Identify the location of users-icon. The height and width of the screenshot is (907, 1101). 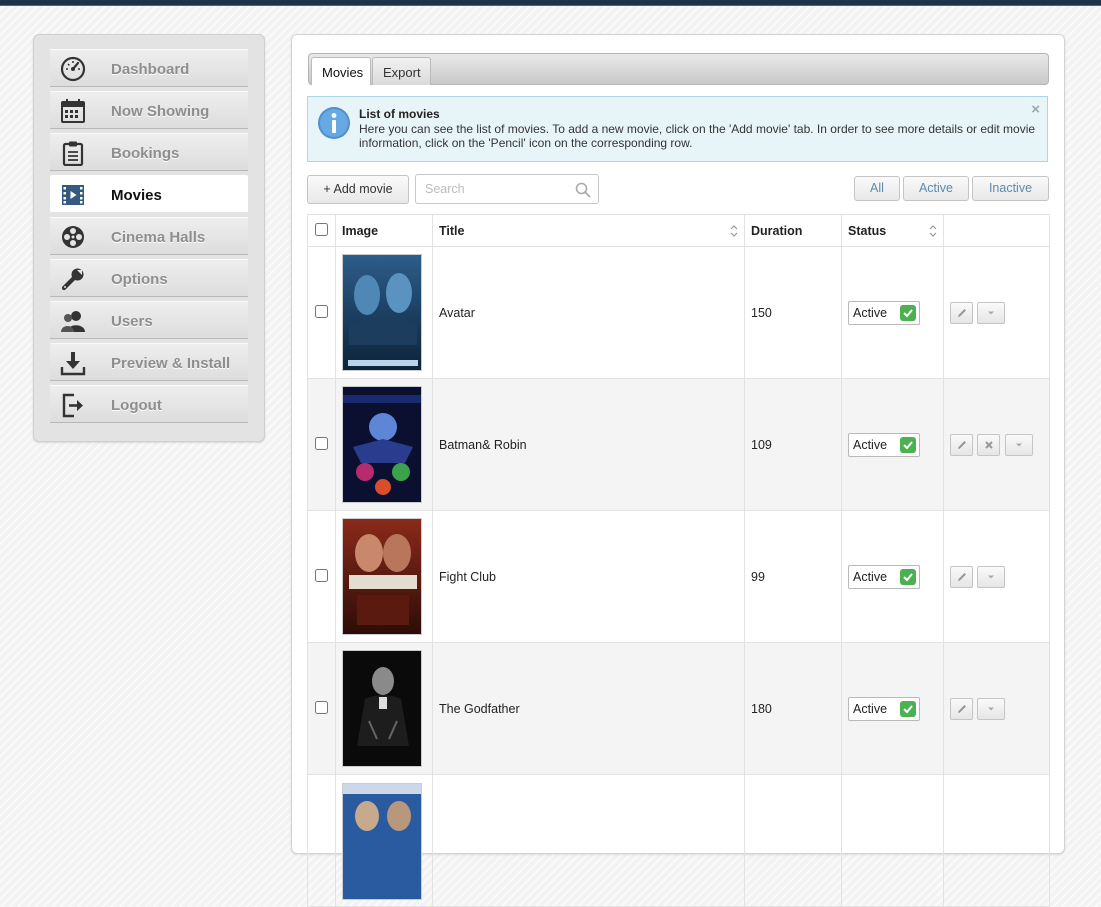
(73, 321).